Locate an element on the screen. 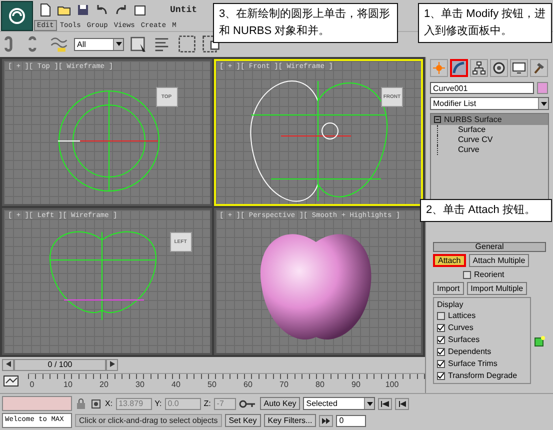 The height and width of the screenshot is (430, 553). callout-note: 3、在新绘制的圆形上单击，将圆形和 NURBS 对象和并。 is located at coordinates (305, 23).